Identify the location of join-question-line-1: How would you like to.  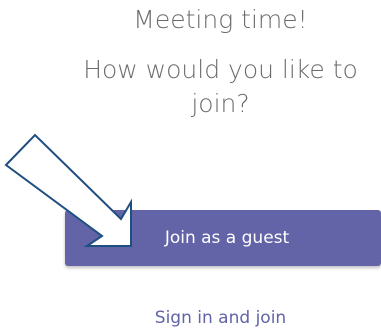
(220, 69).